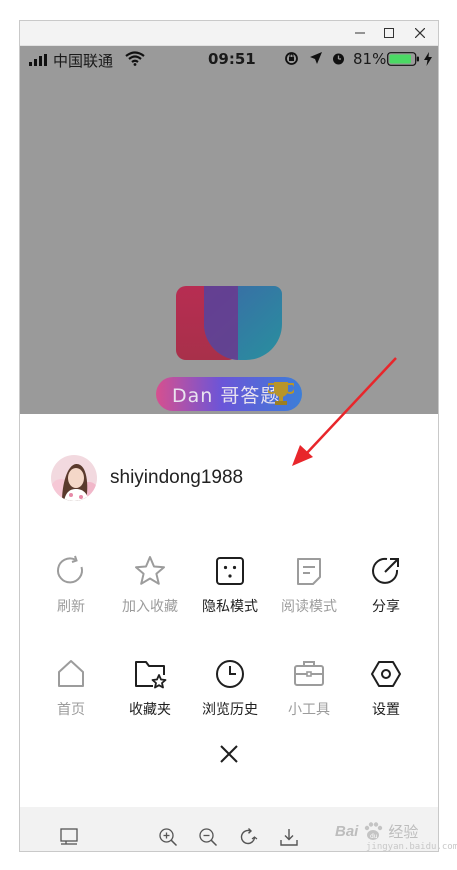 Image resolution: width=457 pixels, height=870 pixels. I want to click on refresh-icon, so click(71, 571).